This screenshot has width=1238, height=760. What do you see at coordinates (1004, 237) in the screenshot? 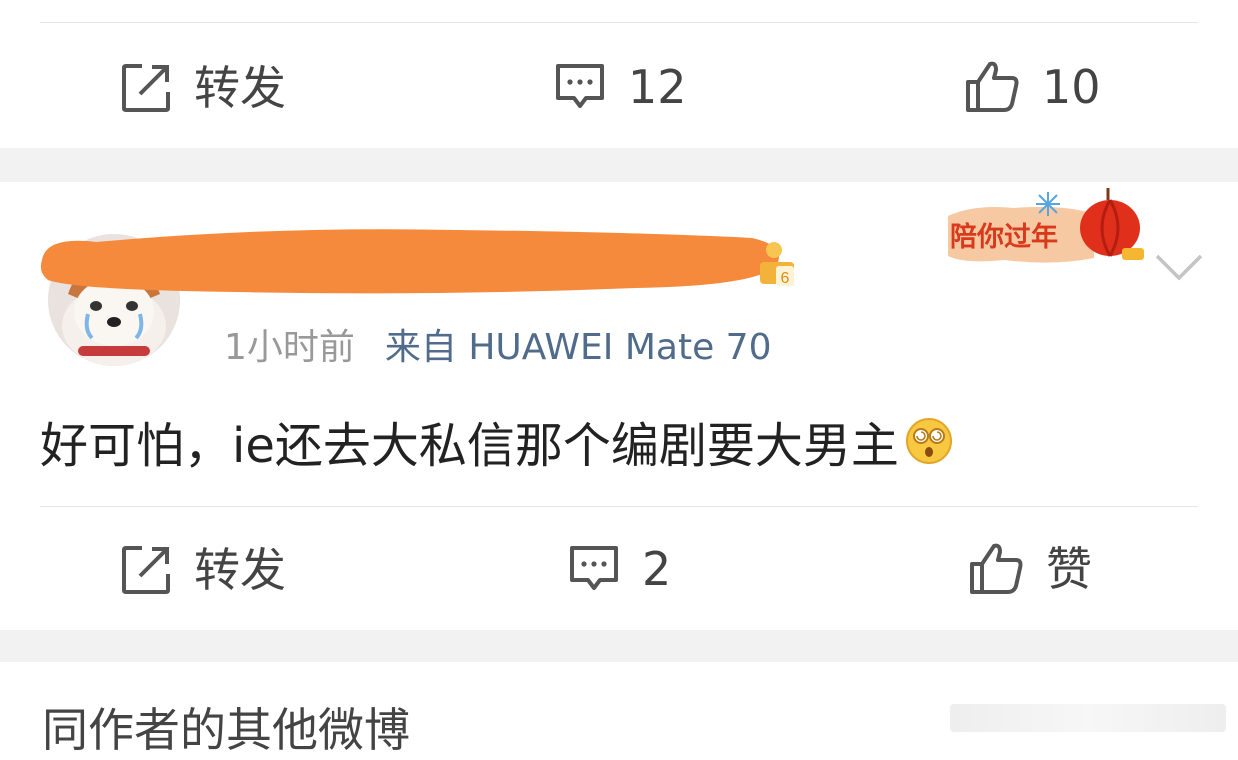
I see `festival-badge-text: 陪你过年` at bounding box center [1004, 237].